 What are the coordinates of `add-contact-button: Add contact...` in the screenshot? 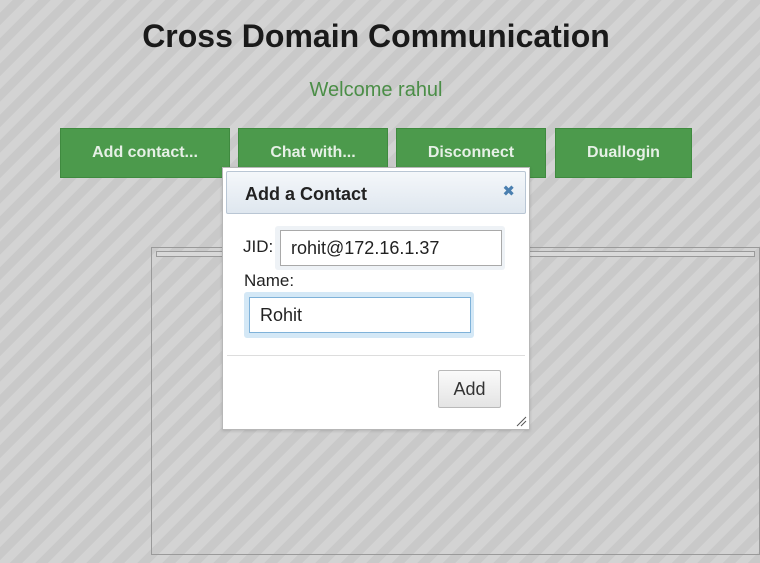 It's located at (145, 153).